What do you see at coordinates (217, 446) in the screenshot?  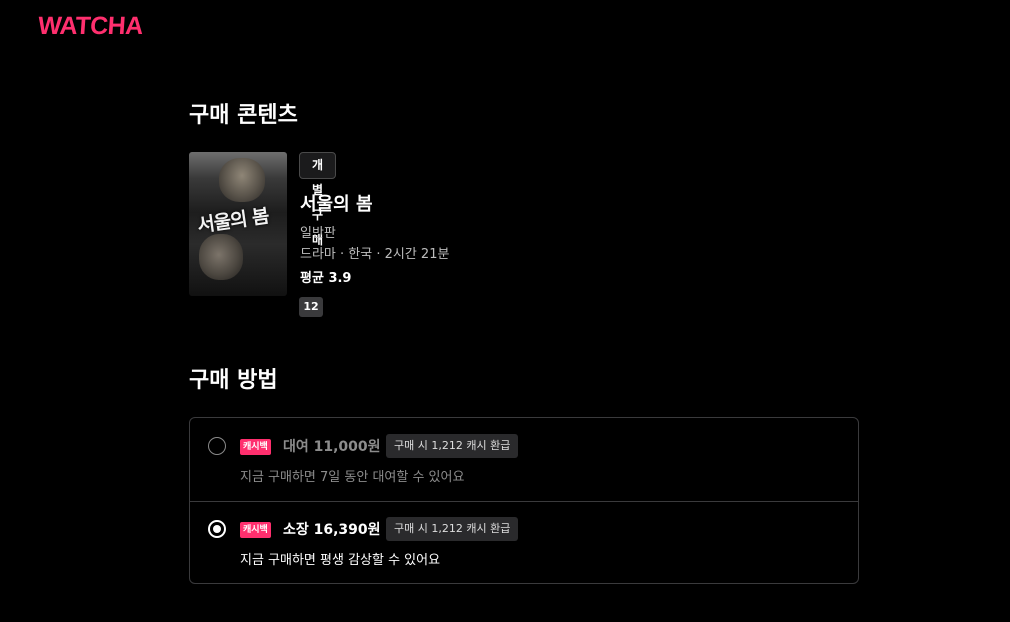 I see `radio-rent` at bounding box center [217, 446].